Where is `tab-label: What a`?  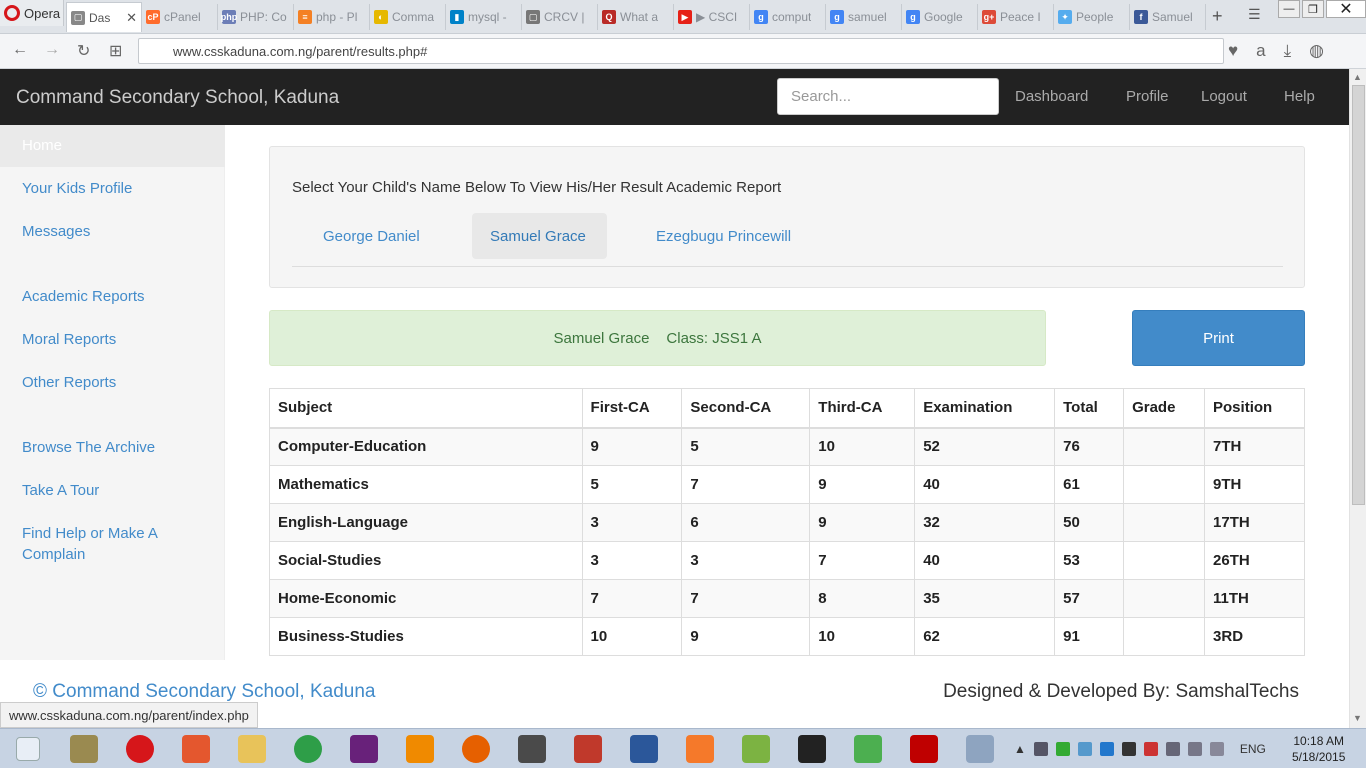
tab-label: What a is located at coordinates (639, 17).